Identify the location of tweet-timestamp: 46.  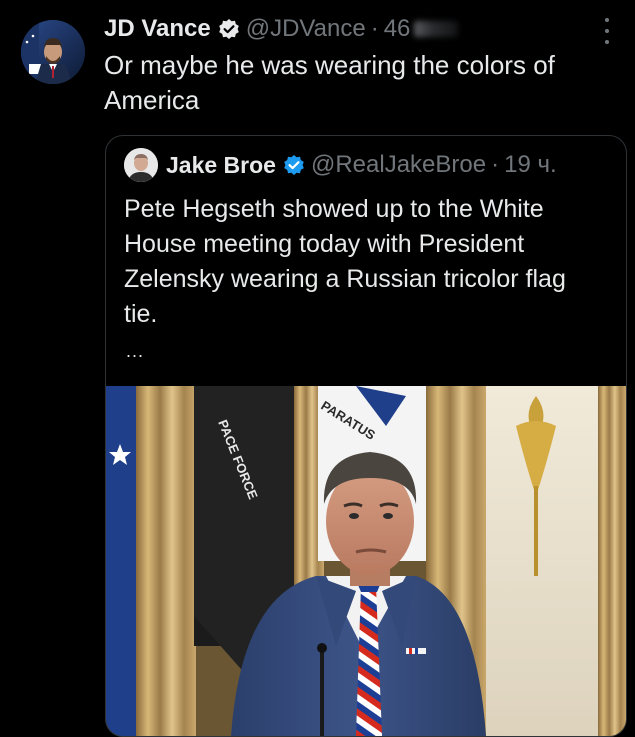
(397, 29).